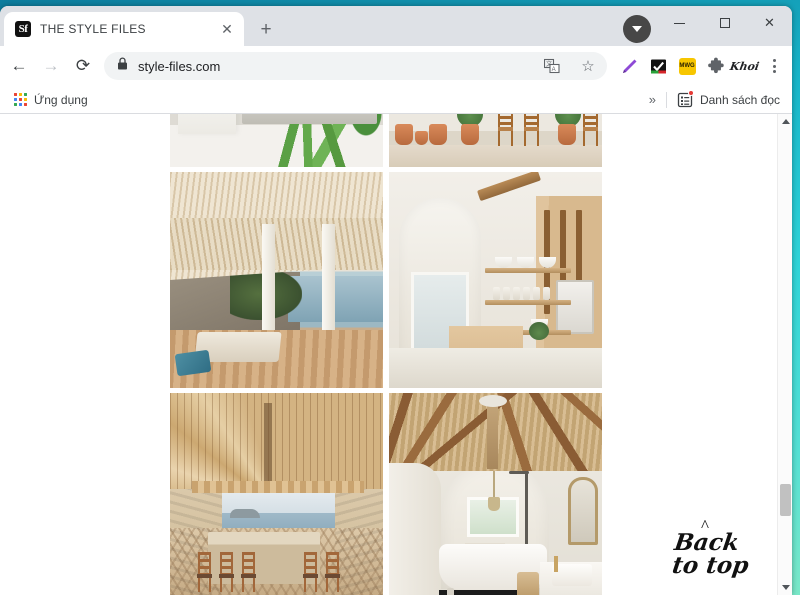 Image resolution: width=800 pixels, height=595 pixels. Describe the element at coordinates (494, 485) in the screenshot. I see `pendant-cord` at that location.